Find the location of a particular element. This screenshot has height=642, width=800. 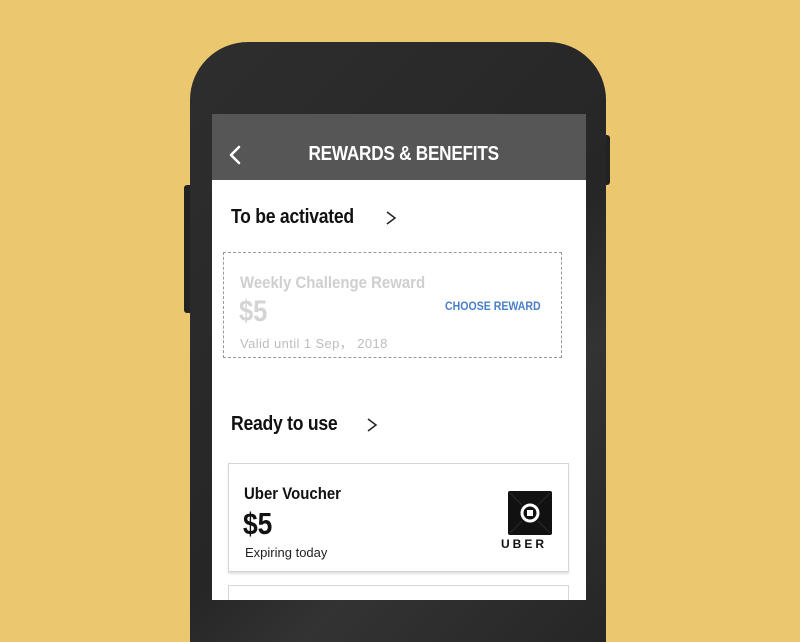

reward-validity: Valid until 1 Sep， 2018 is located at coordinates (314, 343).